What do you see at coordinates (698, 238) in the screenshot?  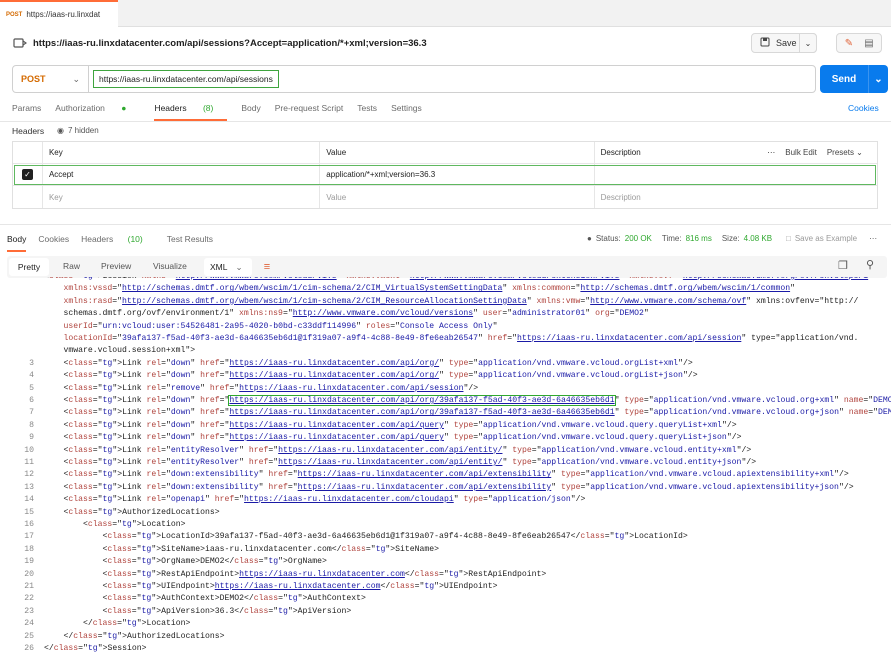 I see `time-value: 816 ms` at bounding box center [698, 238].